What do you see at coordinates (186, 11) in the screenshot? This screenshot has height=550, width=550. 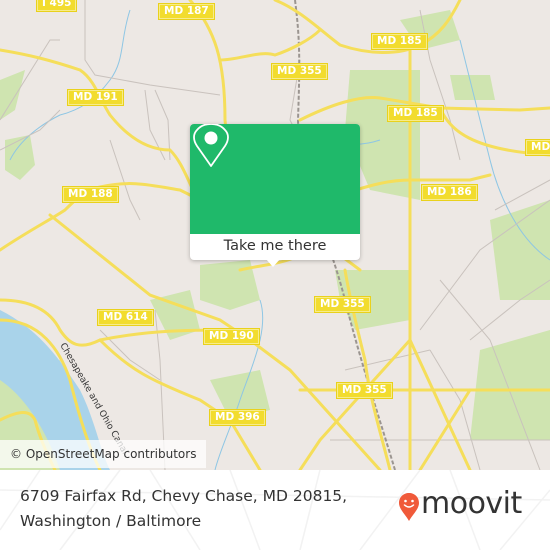 I see `road-shield-md187: MD 187` at bounding box center [186, 11].